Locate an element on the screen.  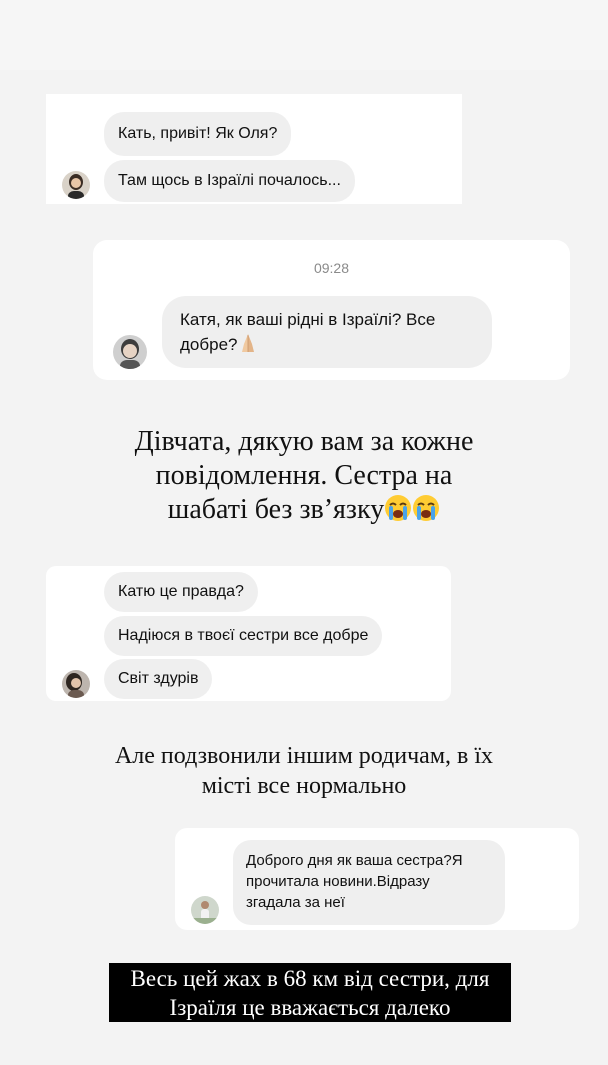
message-text: Кать, привіт! Як Оля? is located at coordinates (198, 133).